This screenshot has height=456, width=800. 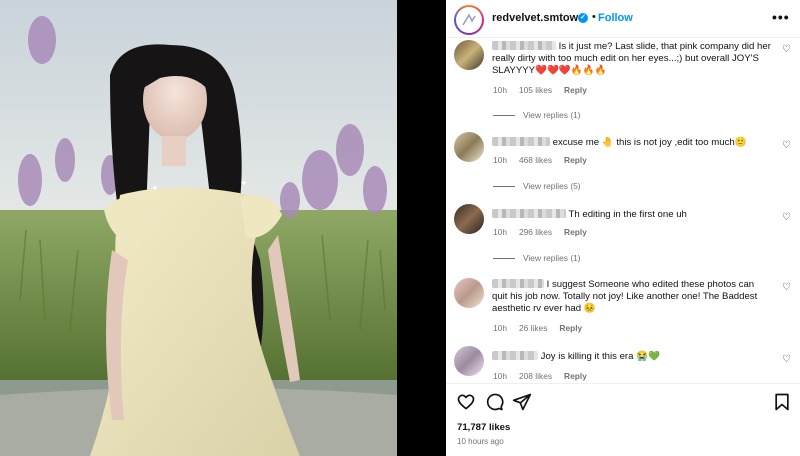 I want to click on comment-body: Joy is killing it this era 😭💚, so click(x=632, y=357).